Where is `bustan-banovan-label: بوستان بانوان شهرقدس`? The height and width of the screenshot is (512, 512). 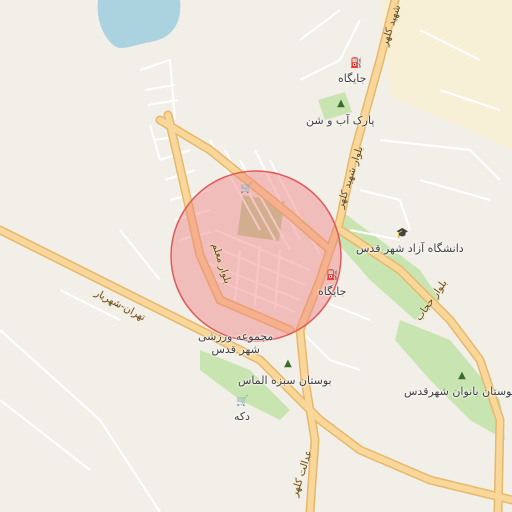 bustan-banovan-label: بوستان بانوان شهرقدس is located at coordinates (458, 391).